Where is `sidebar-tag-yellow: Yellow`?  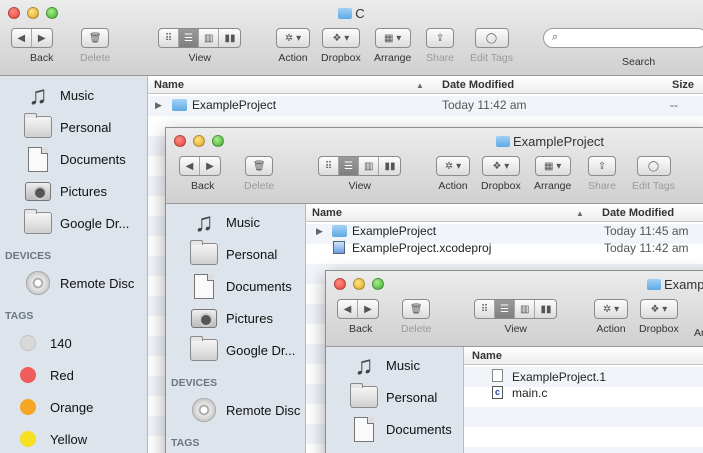 sidebar-tag-yellow: Yellow is located at coordinates (73, 438).